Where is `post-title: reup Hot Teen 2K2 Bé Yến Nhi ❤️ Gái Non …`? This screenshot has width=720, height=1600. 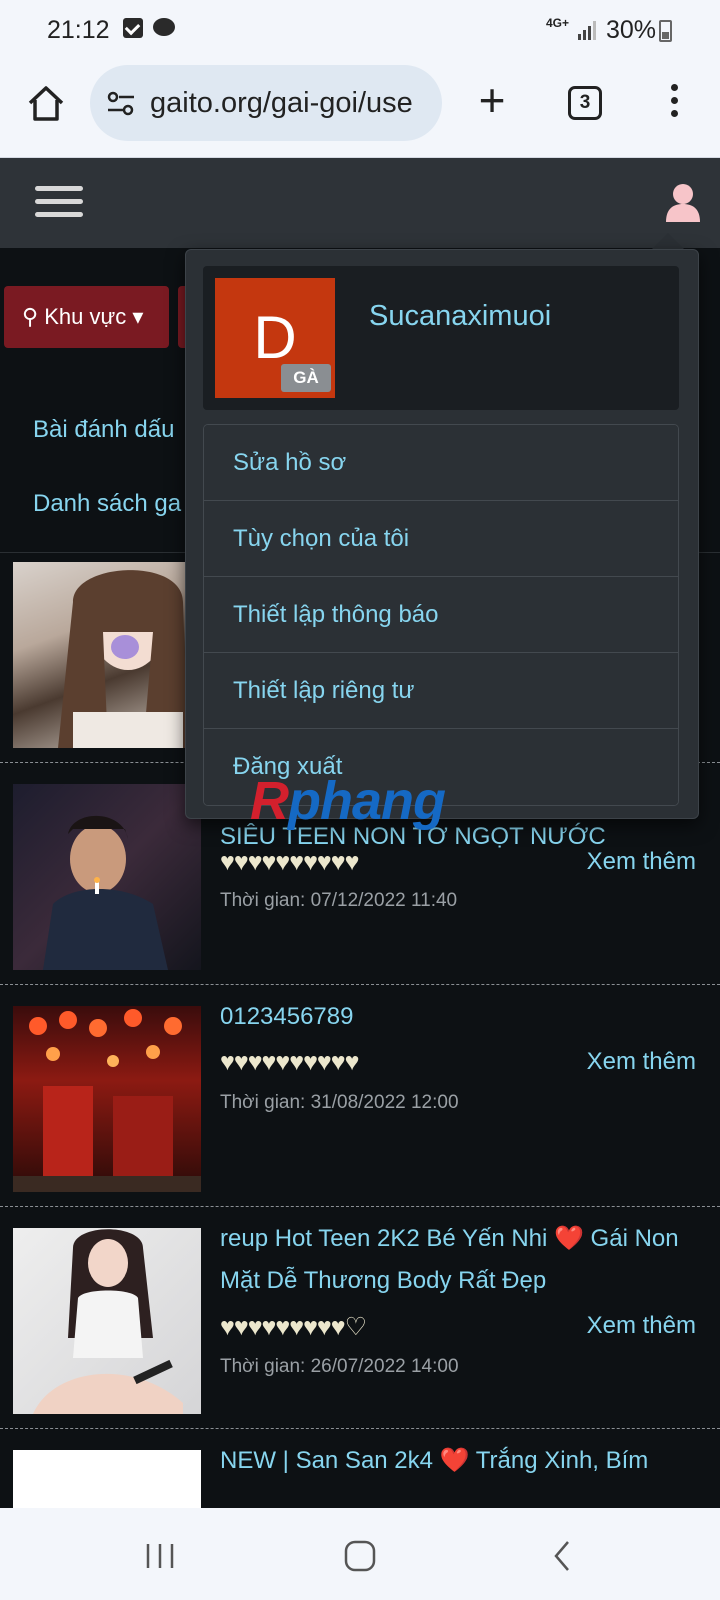 post-title: reup Hot Teen 2K2 Bé Yến Nhi ❤️ Gái Non … is located at coordinates (465, 1260).